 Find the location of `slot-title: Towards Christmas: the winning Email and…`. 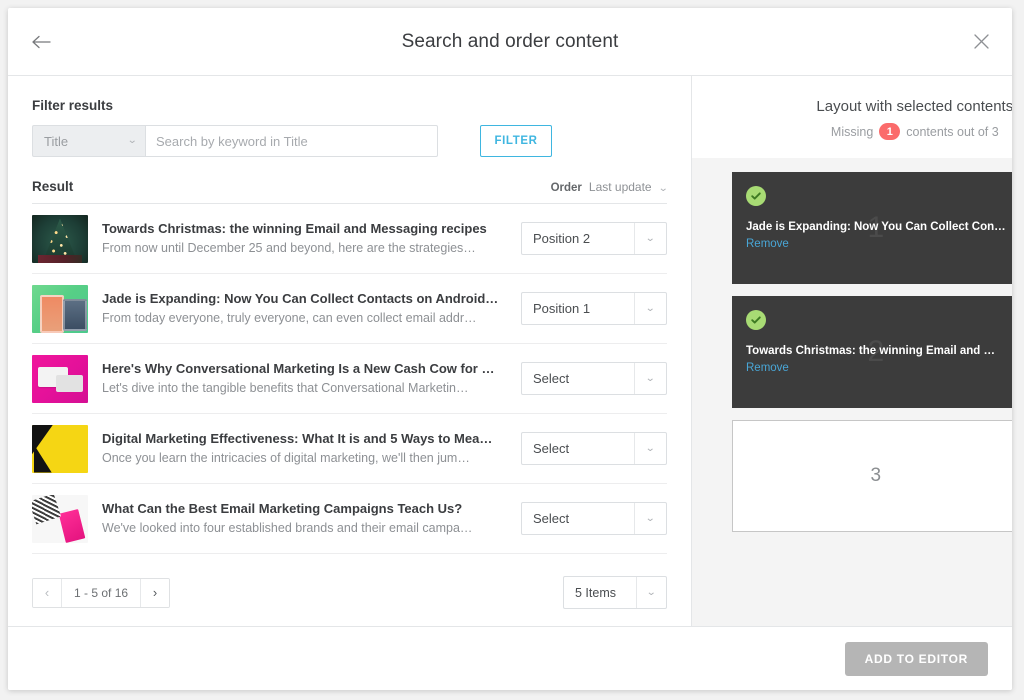

slot-title: Towards Christmas: the winning Email and… is located at coordinates (870, 351).